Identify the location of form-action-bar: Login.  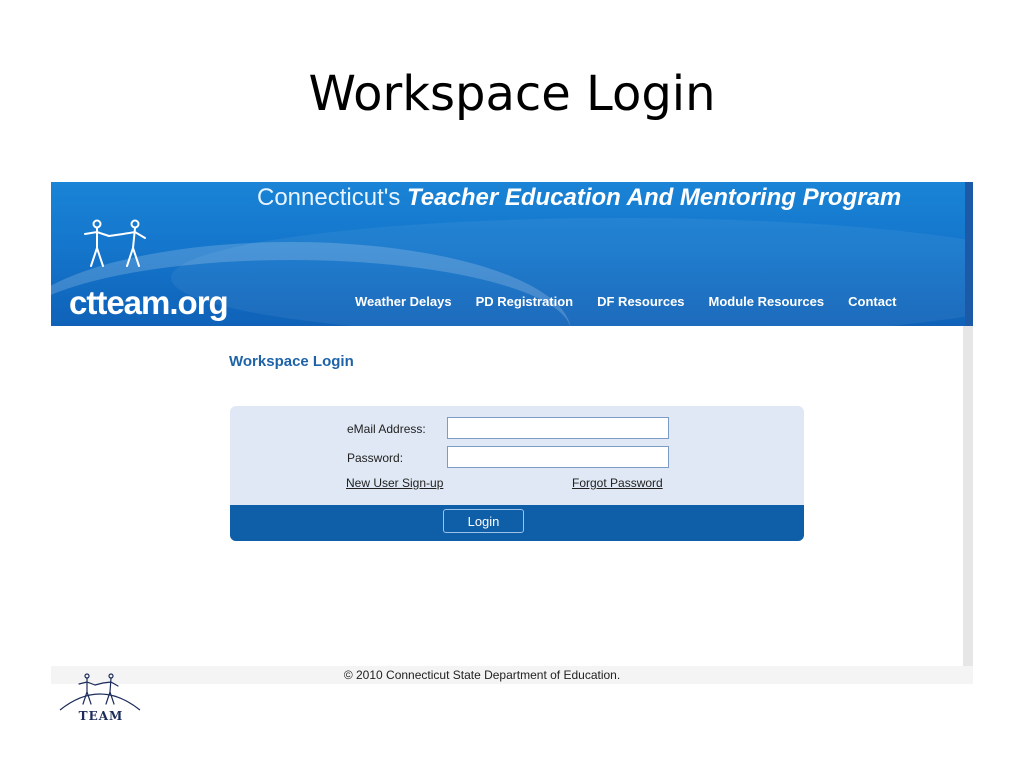
(517, 523).